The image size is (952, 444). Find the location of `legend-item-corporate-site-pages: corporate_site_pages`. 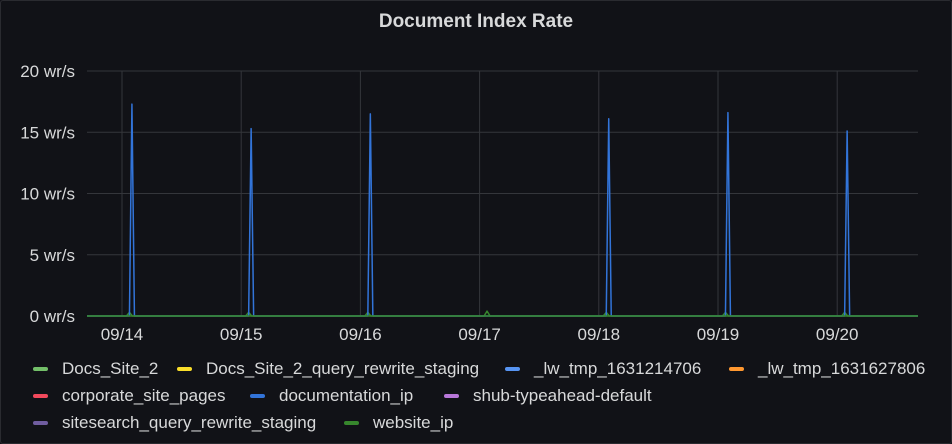

legend-item-corporate-site-pages: corporate_site_pages is located at coordinates (129, 396).